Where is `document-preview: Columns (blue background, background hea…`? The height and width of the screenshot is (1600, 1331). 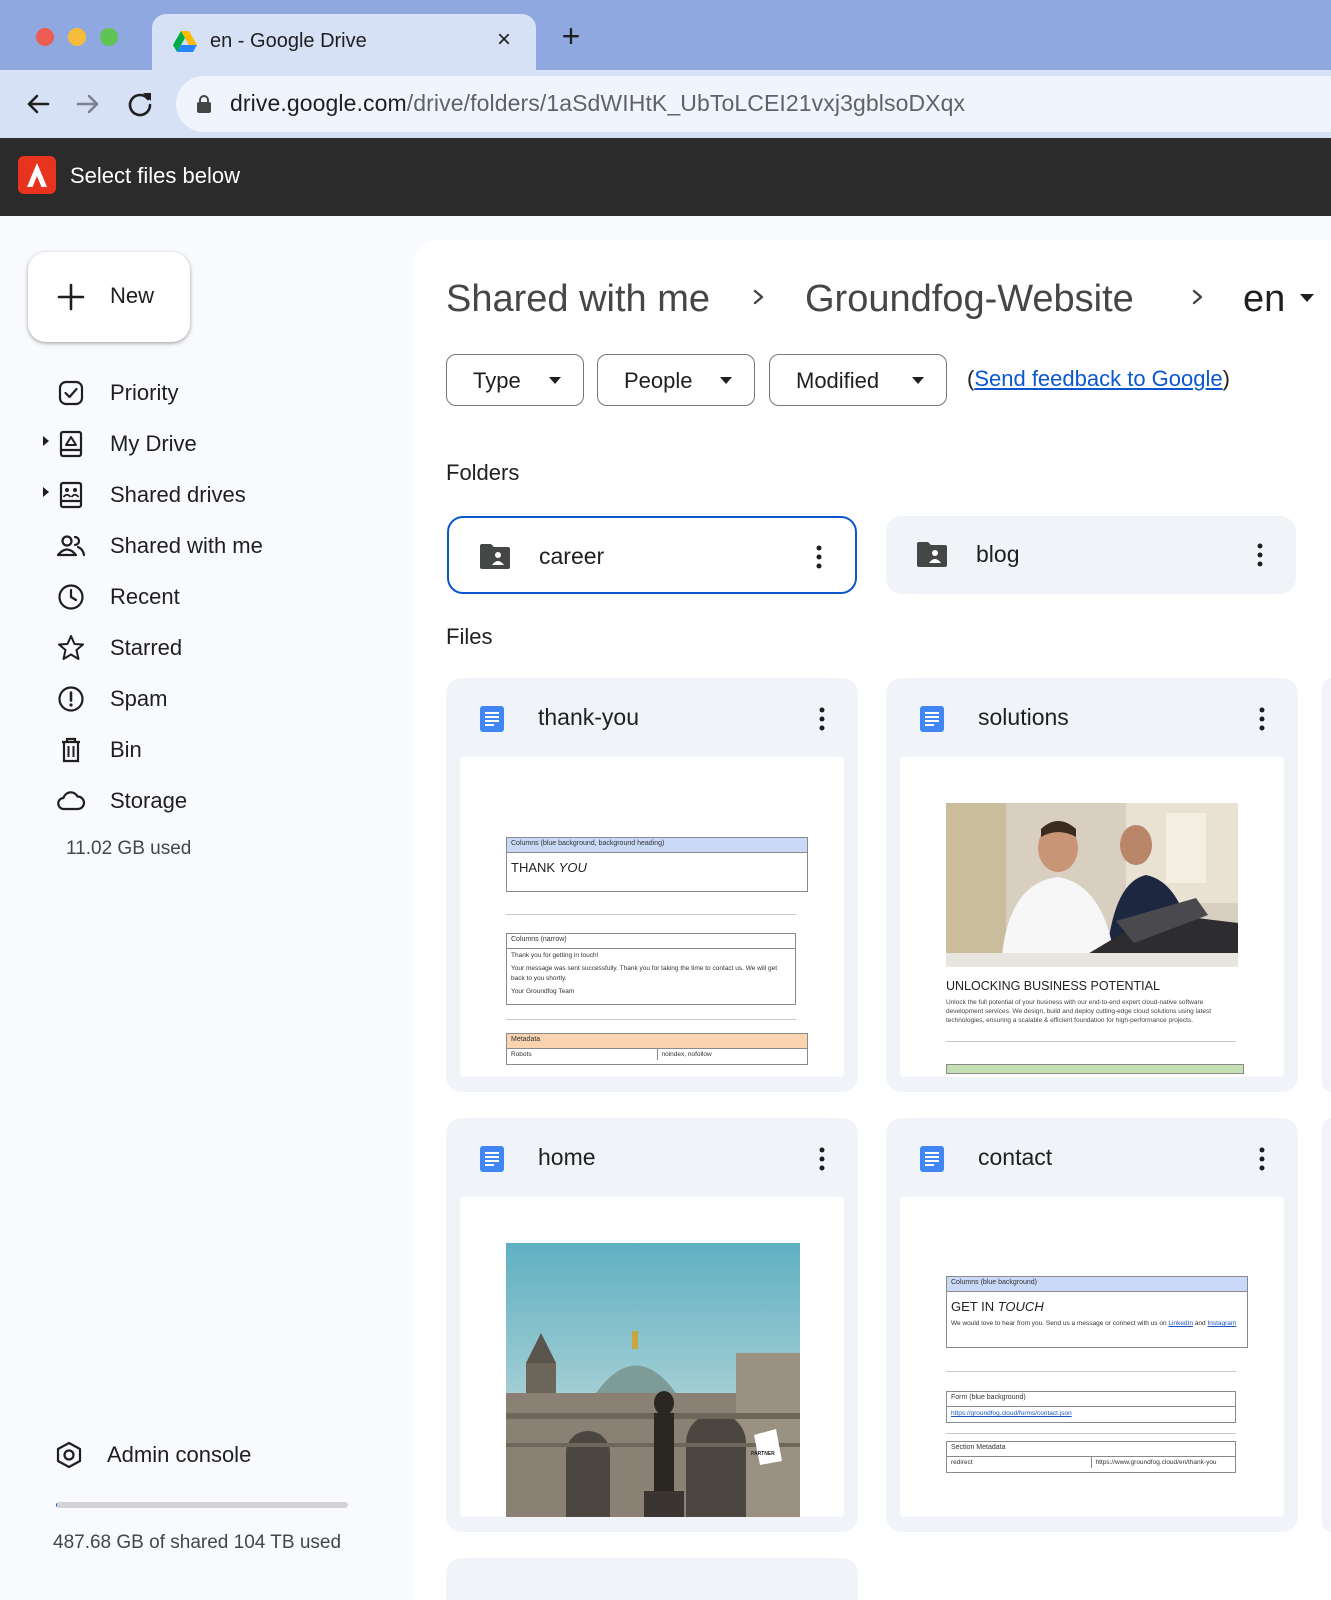 document-preview: Columns (blue background, background hea… is located at coordinates (652, 917).